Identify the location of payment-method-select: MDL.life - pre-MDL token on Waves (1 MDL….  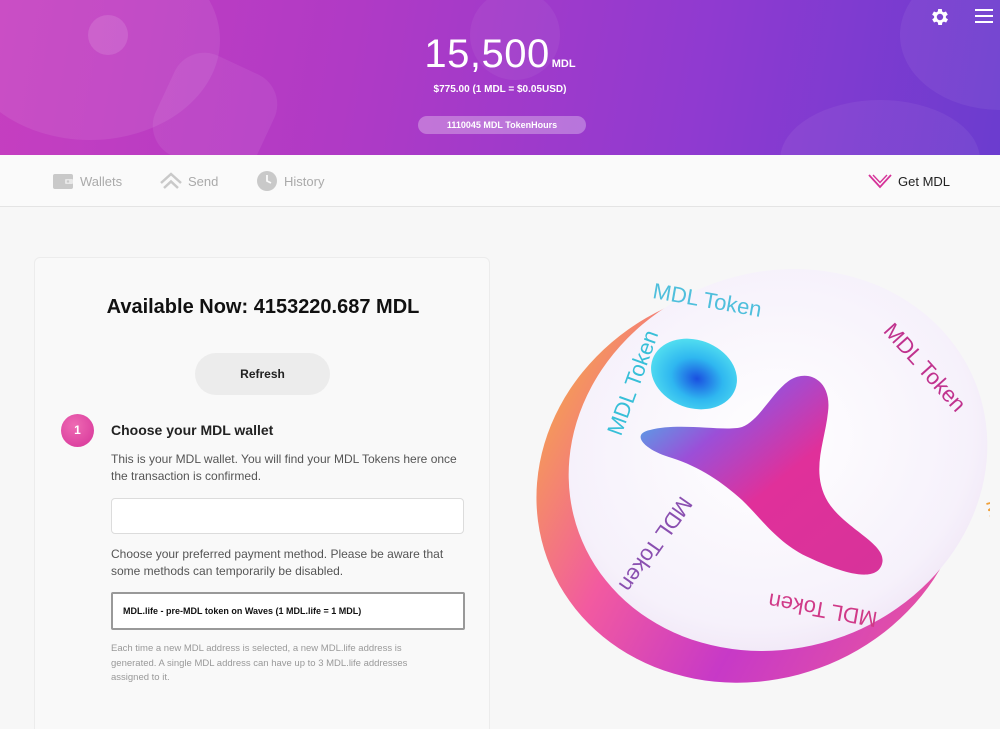
(288, 611).